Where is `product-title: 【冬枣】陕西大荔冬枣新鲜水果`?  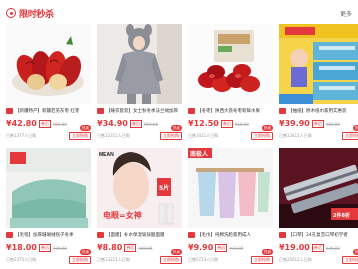
product-title: 【冬枣】陕西大荔冬枣新鲜水果 is located at coordinates (230, 110).